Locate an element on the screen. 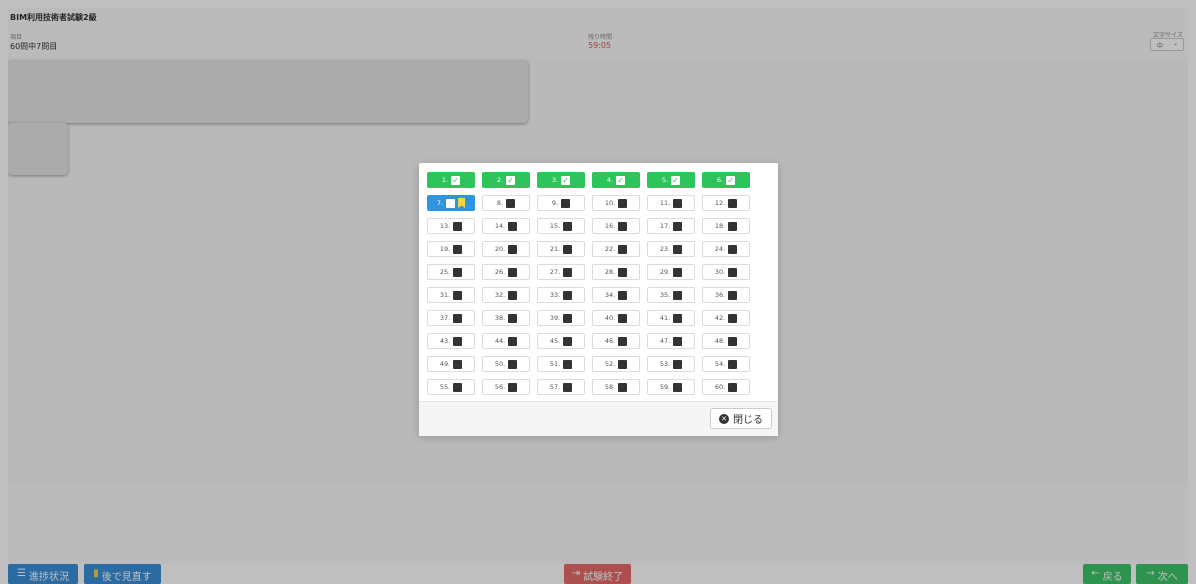  question-number: 11. is located at coordinates (665, 203).